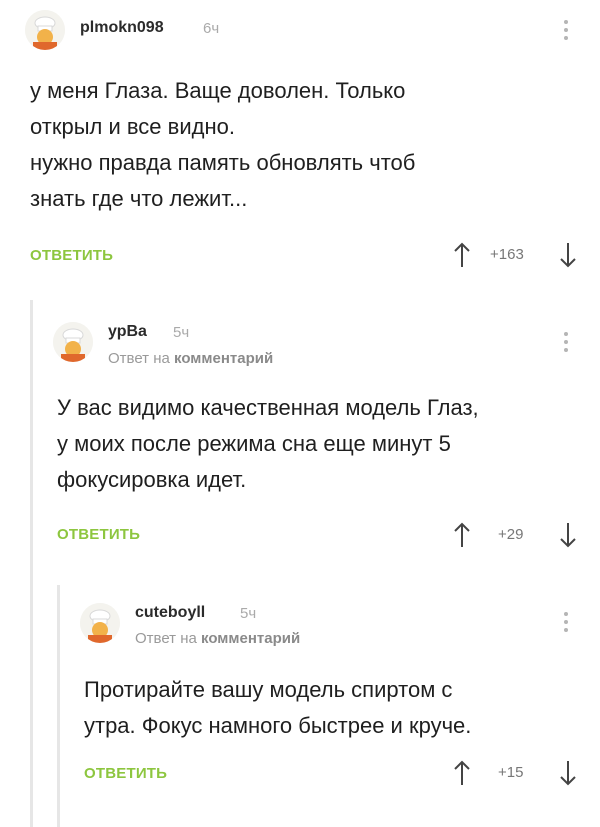  What do you see at coordinates (166, 638) in the screenshot?
I see `reply-to-prefix: Ответ на` at bounding box center [166, 638].